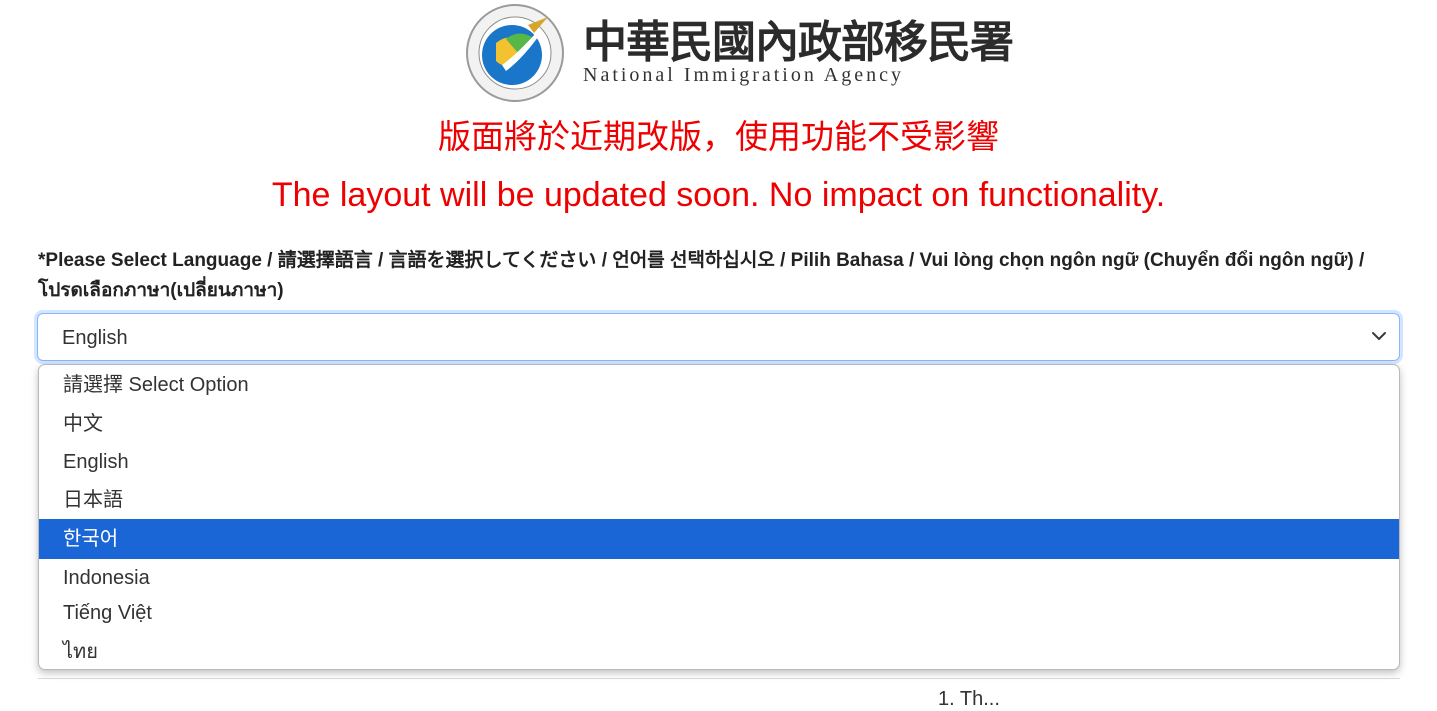 This screenshot has height=711, width=1437. Describe the element at coordinates (719, 614) in the screenshot. I see `language-option: Tiếng Việt` at that location.